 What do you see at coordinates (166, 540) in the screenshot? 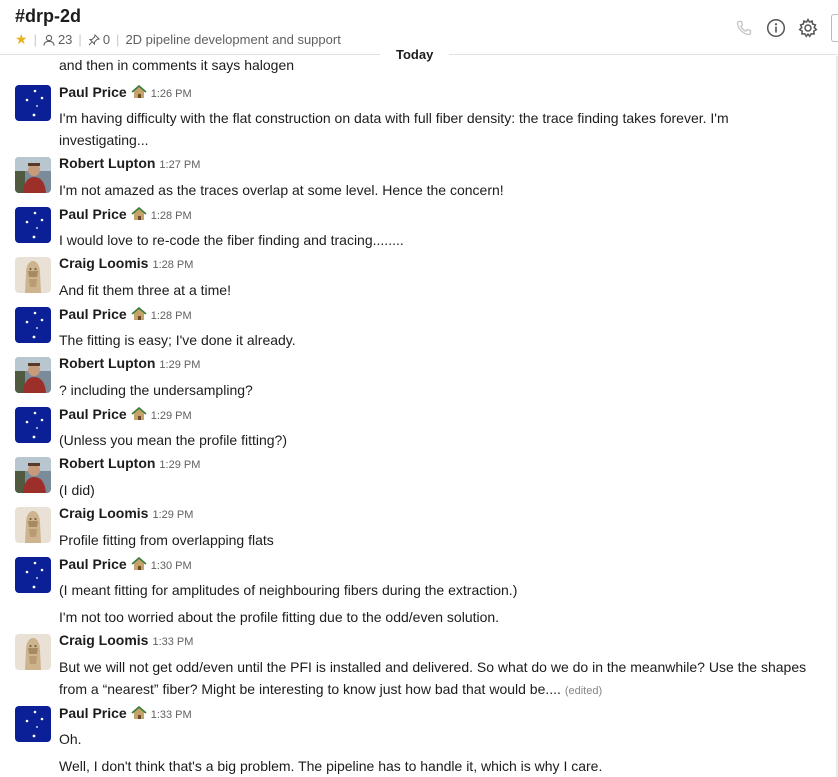
I see `message-body: Profile fitting from overlapping flats` at bounding box center [166, 540].